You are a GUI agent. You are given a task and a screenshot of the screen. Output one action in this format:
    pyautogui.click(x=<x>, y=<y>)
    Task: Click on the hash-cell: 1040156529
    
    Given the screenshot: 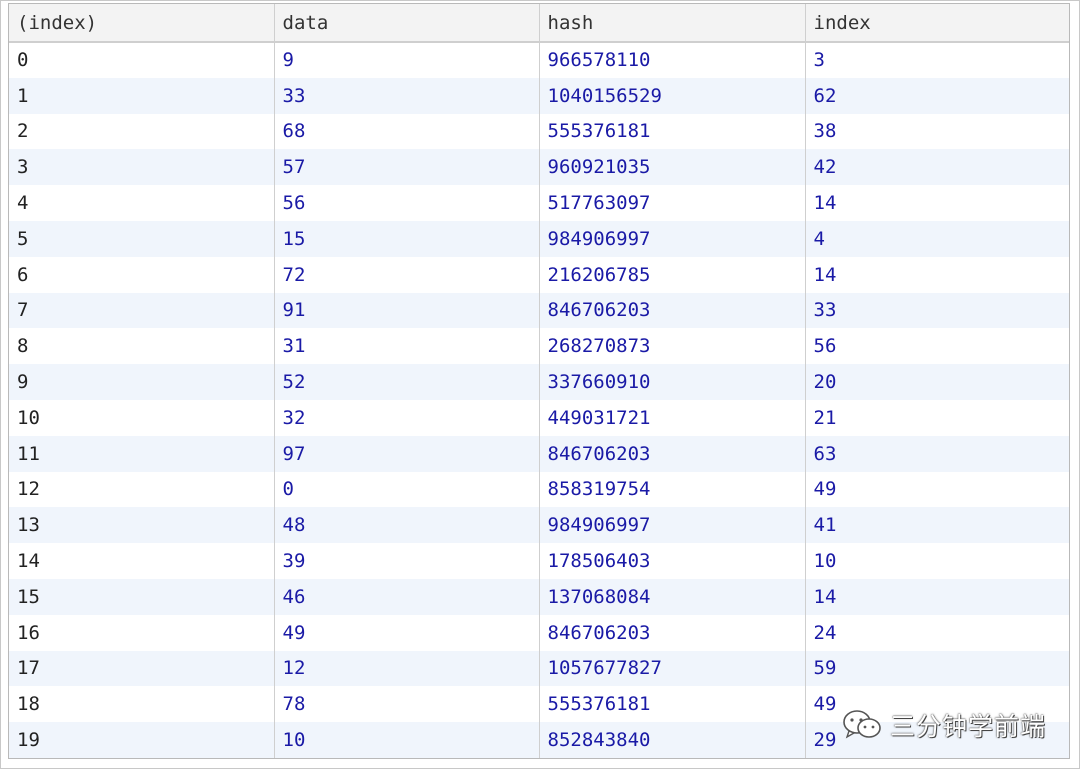 What is the action you would take?
    pyautogui.click(x=672, y=95)
    